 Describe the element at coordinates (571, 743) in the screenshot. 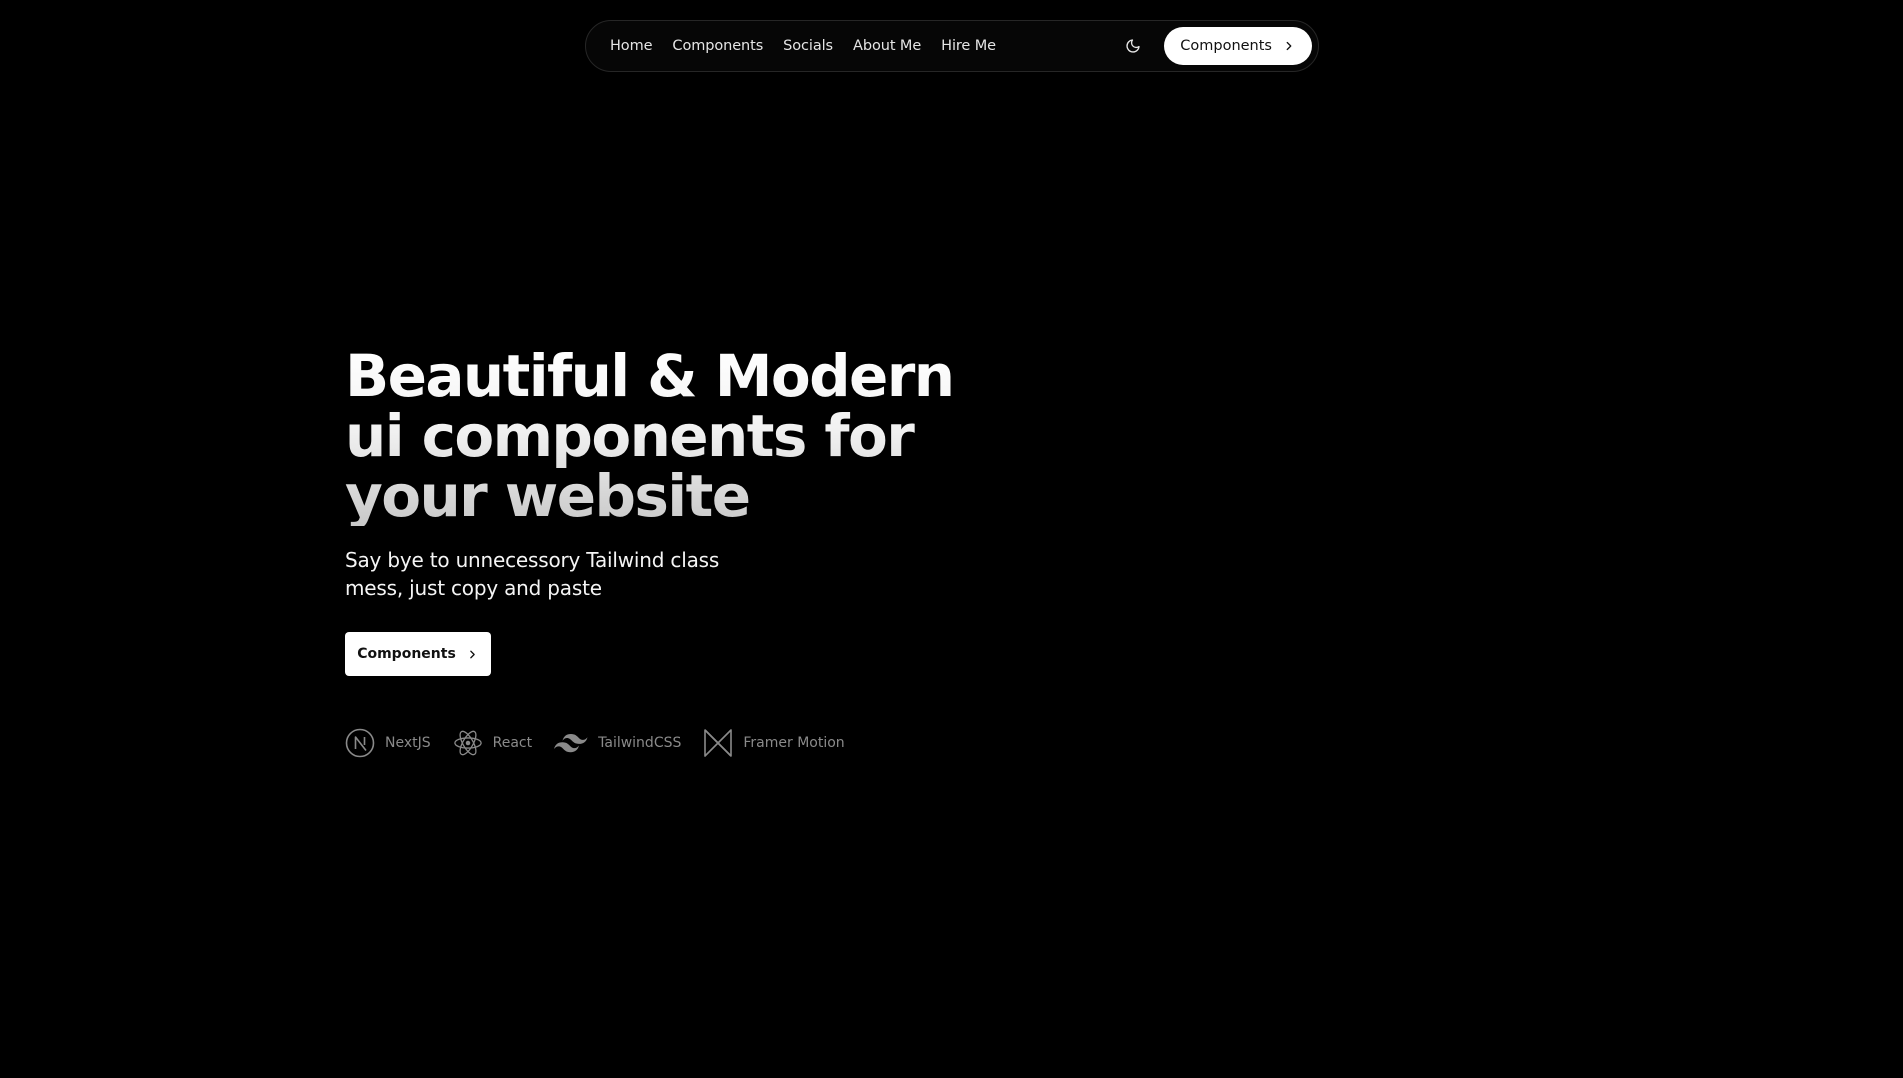

I see `tailwind-icon` at that location.